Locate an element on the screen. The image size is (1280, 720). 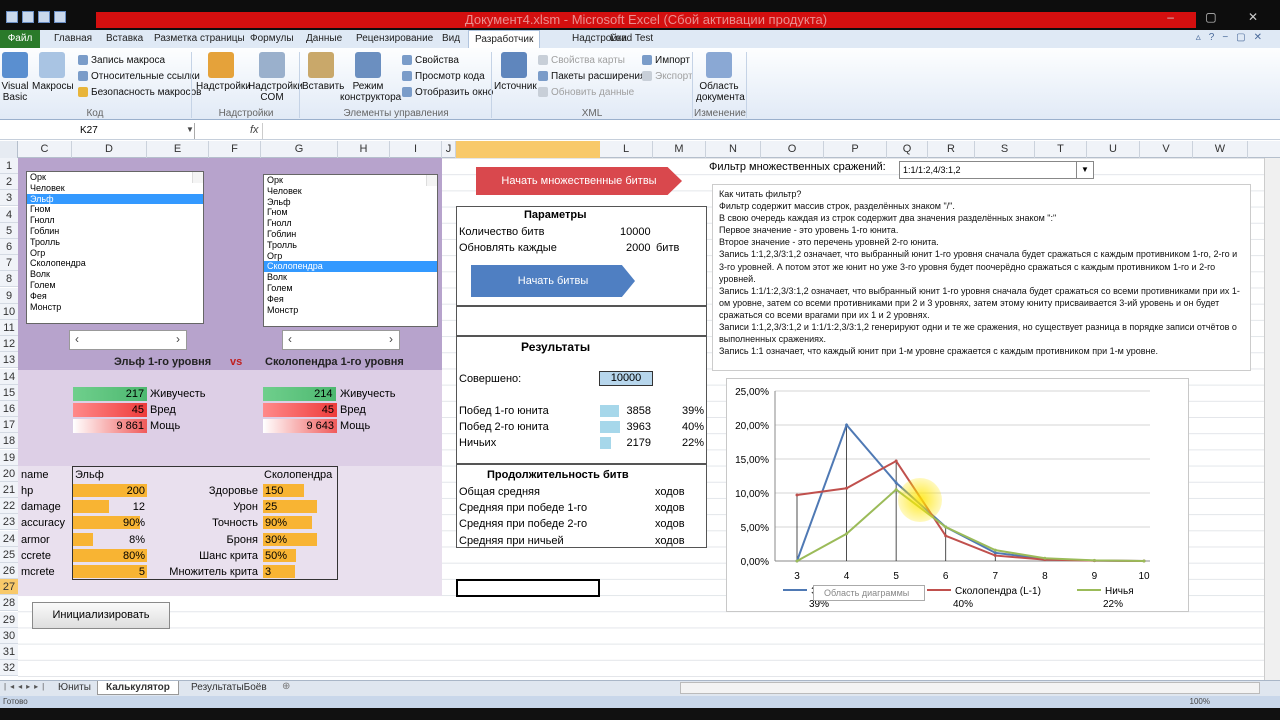
horizontal-scrollbar is located at coordinates (970, 688).